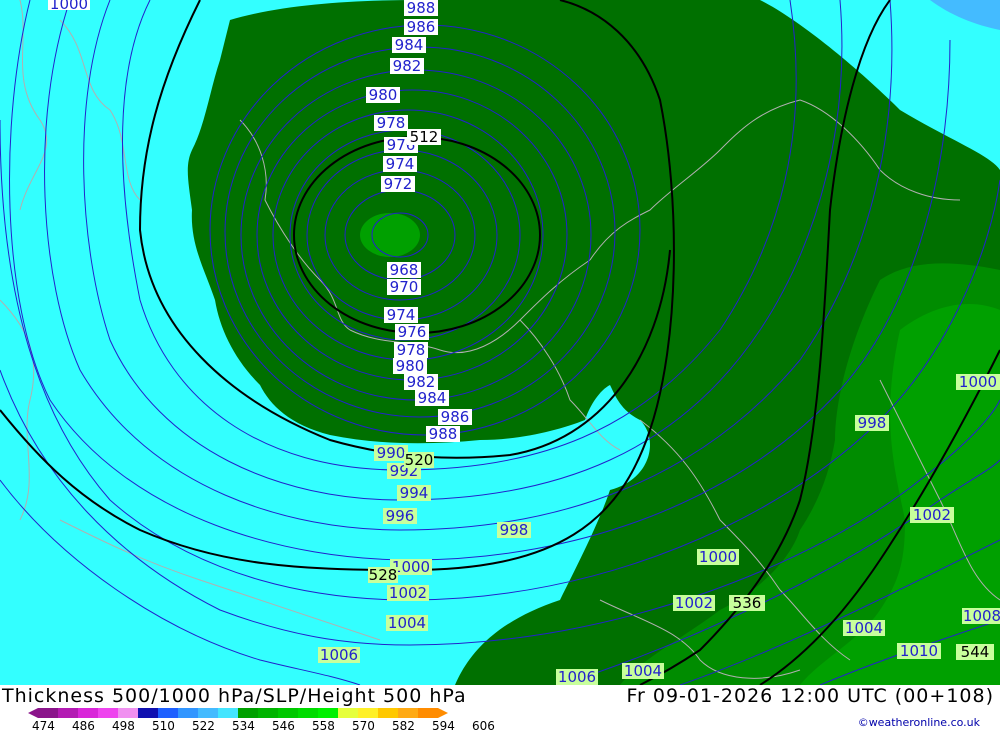 The height and width of the screenshot is (733, 1000). What do you see at coordinates (43, 726) in the screenshot?
I see `legend-tick-label: 474` at bounding box center [43, 726].